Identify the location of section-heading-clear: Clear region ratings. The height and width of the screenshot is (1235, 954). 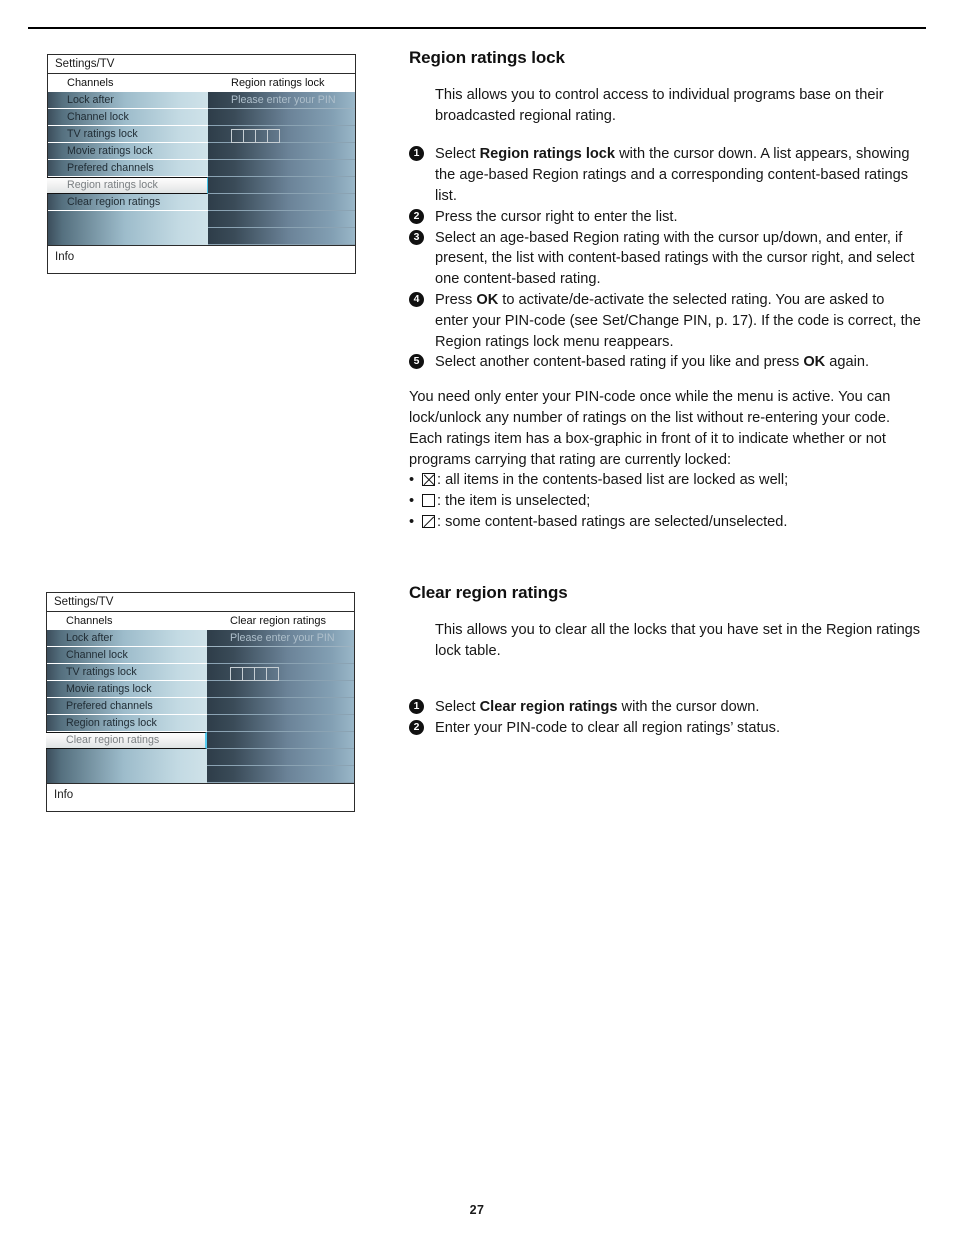
(488, 592).